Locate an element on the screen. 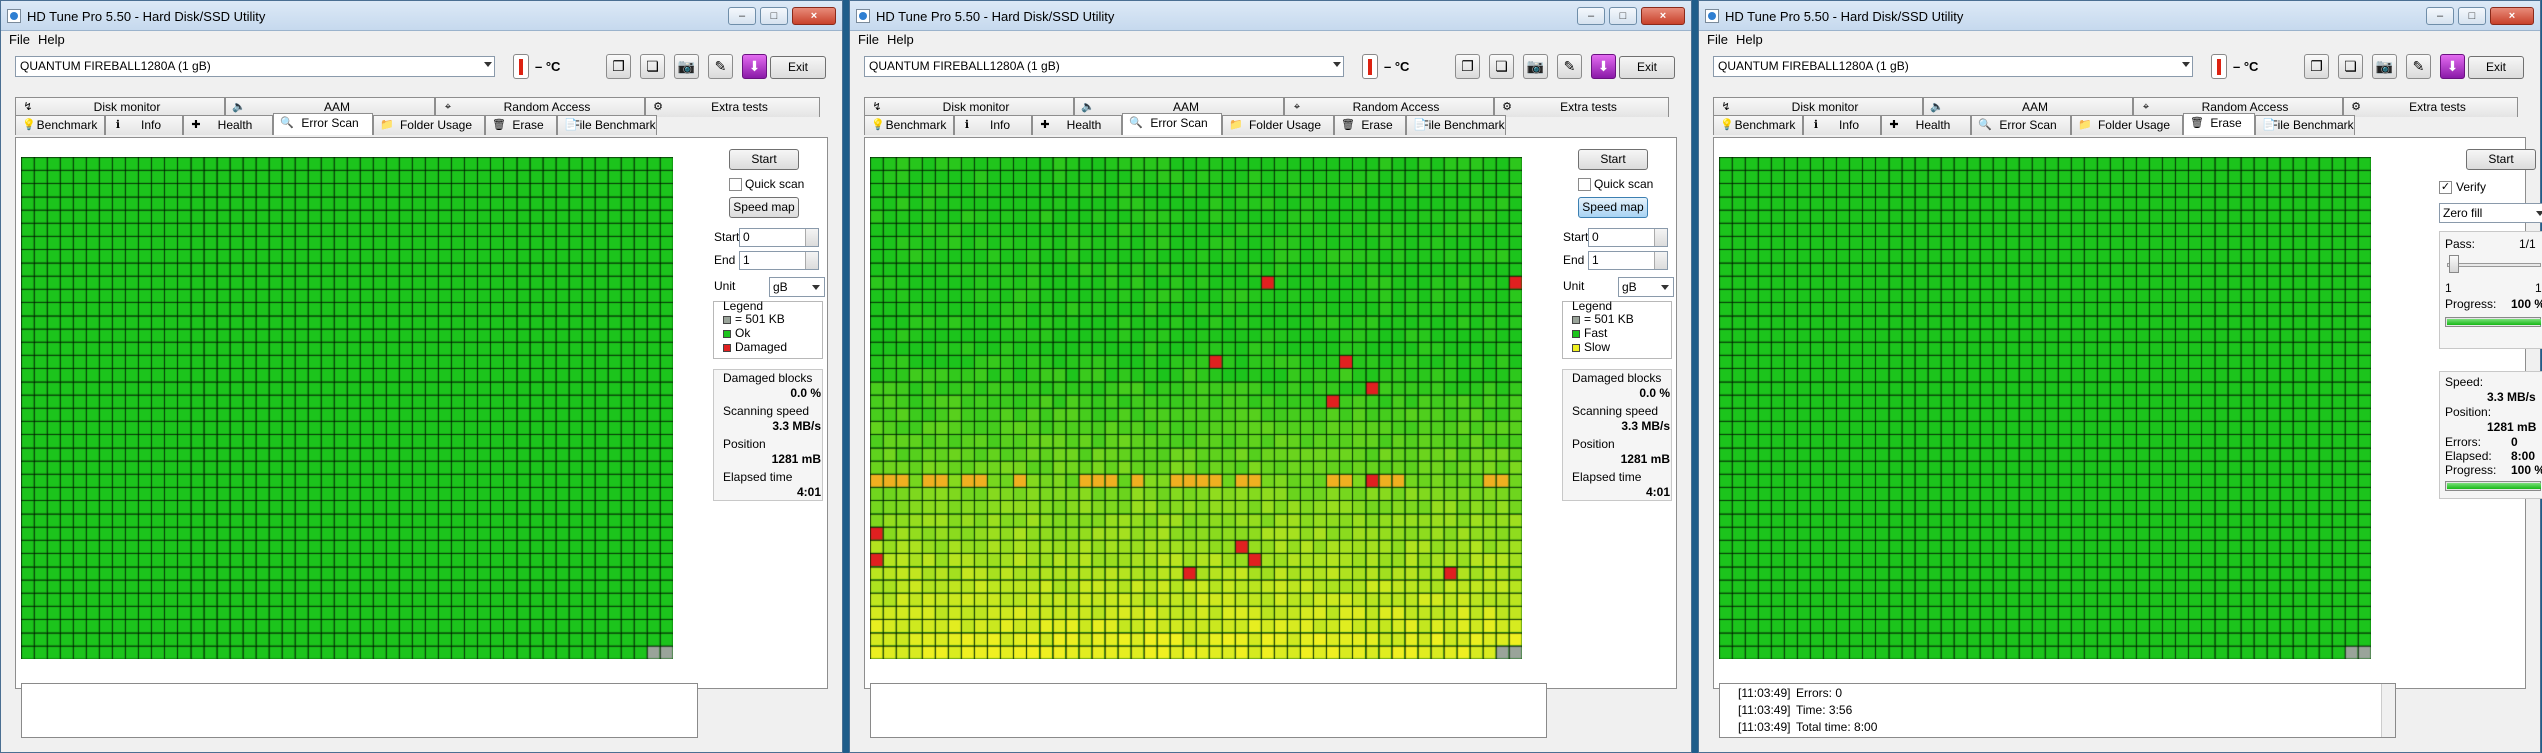 This screenshot has width=2542, height=753. toolbar-icons: ❐ ❏ 📷 ✎ ⬇ is located at coordinates (691, 66).